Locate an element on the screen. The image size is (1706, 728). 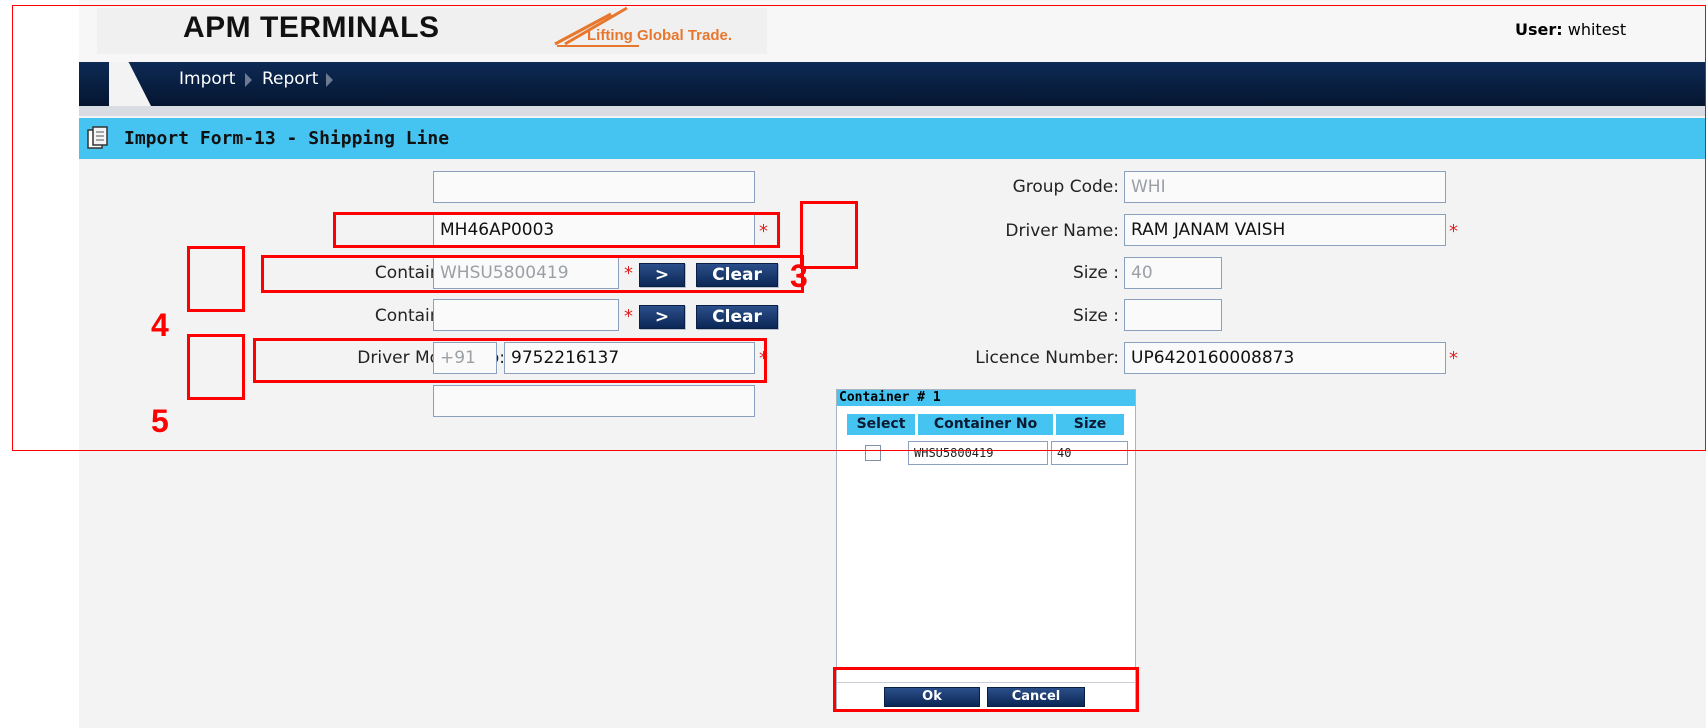
annotation-number-4: 4 is located at coordinates (160, 325).